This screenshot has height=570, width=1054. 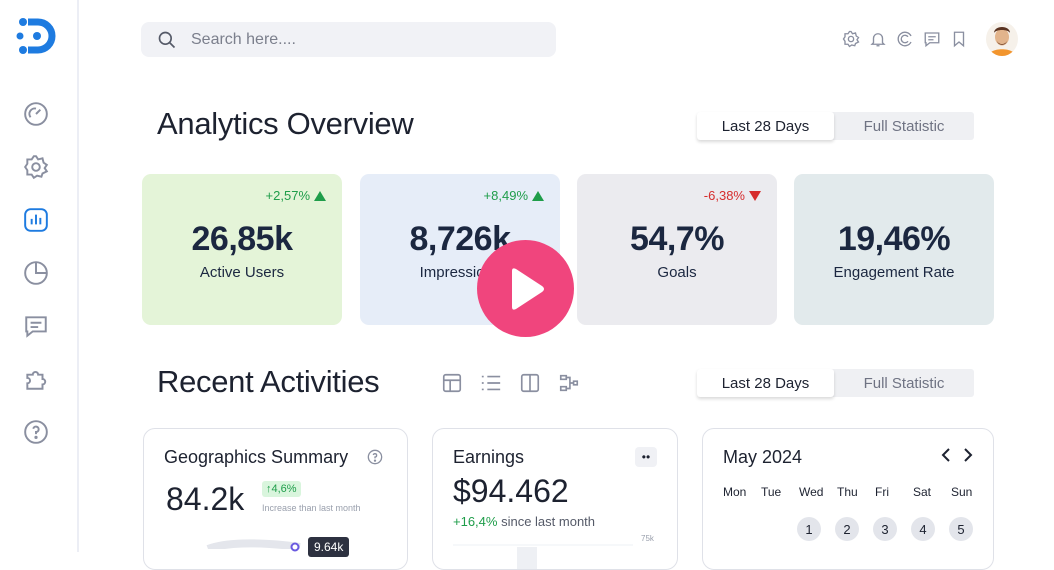 I want to click on earnings-change-percent: +16,4%, so click(x=475, y=521).